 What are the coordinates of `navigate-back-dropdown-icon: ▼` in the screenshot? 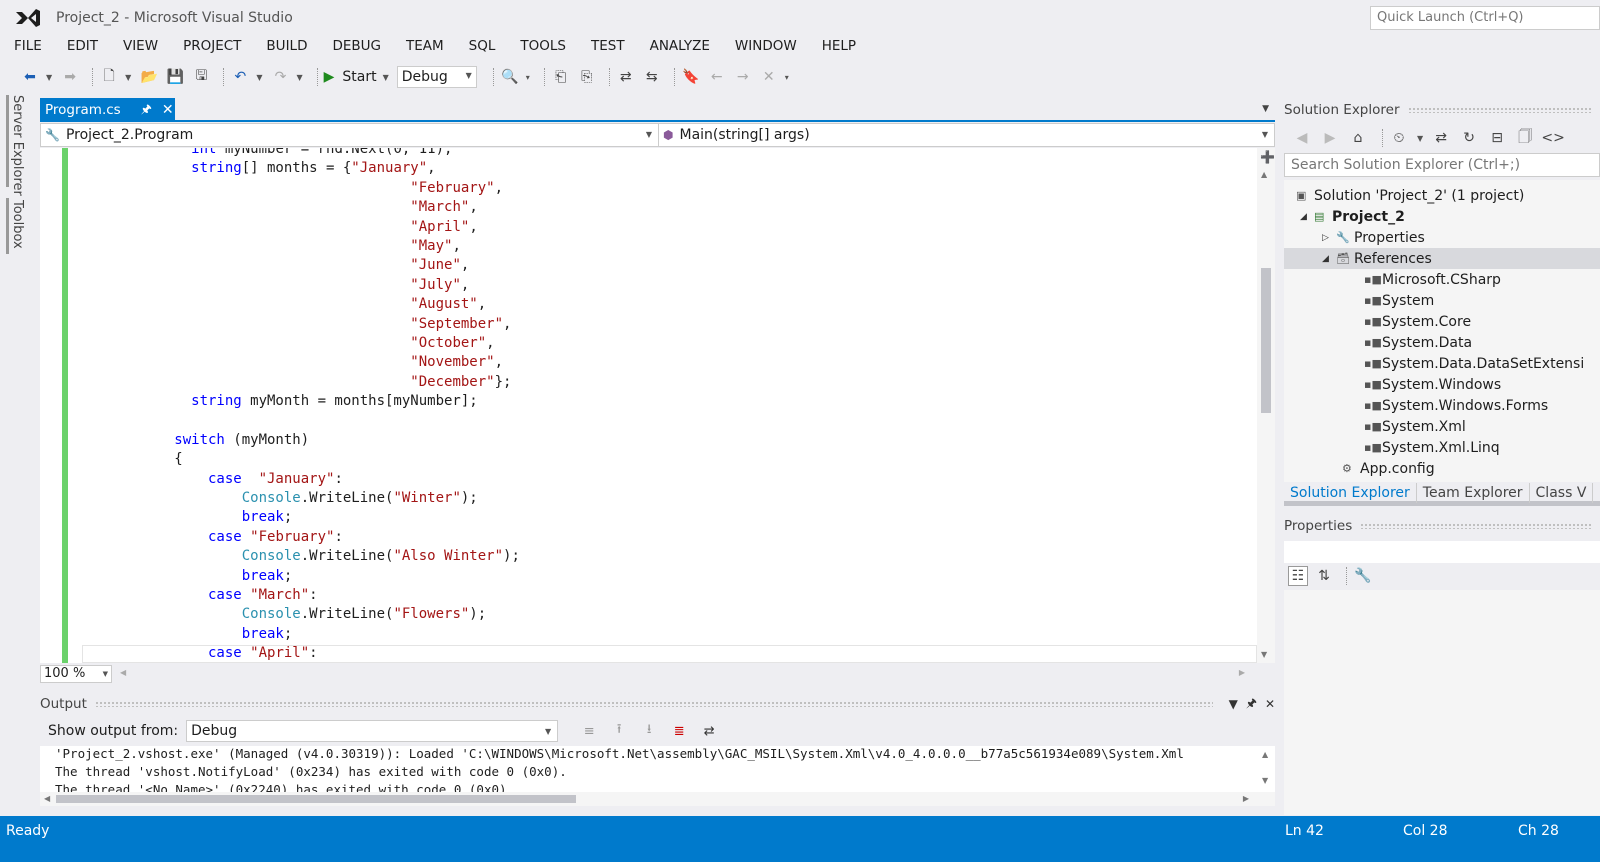 It's located at (49, 77).